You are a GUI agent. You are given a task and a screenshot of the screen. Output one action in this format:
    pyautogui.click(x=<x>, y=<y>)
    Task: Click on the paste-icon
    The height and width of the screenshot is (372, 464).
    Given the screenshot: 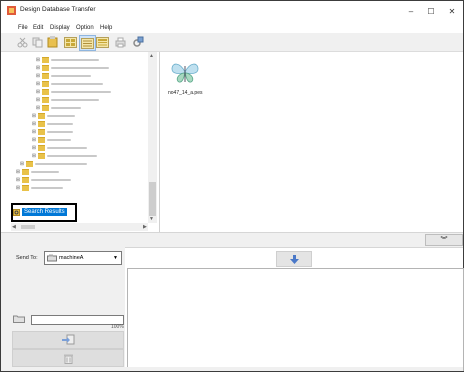 What is the action you would take?
    pyautogui.click(x=52, y=42)
    